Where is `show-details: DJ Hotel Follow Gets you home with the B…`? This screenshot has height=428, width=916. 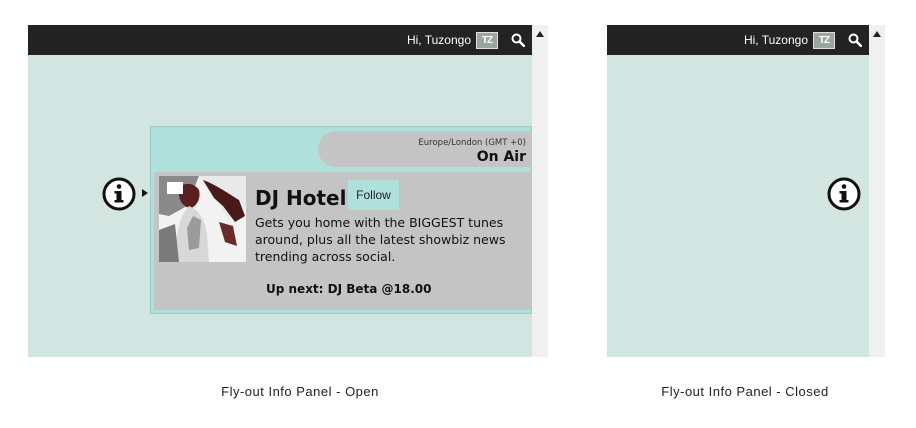 show-details: DJ Hotel Follow Gets you home with the B… is located at coordinates (343, 241).